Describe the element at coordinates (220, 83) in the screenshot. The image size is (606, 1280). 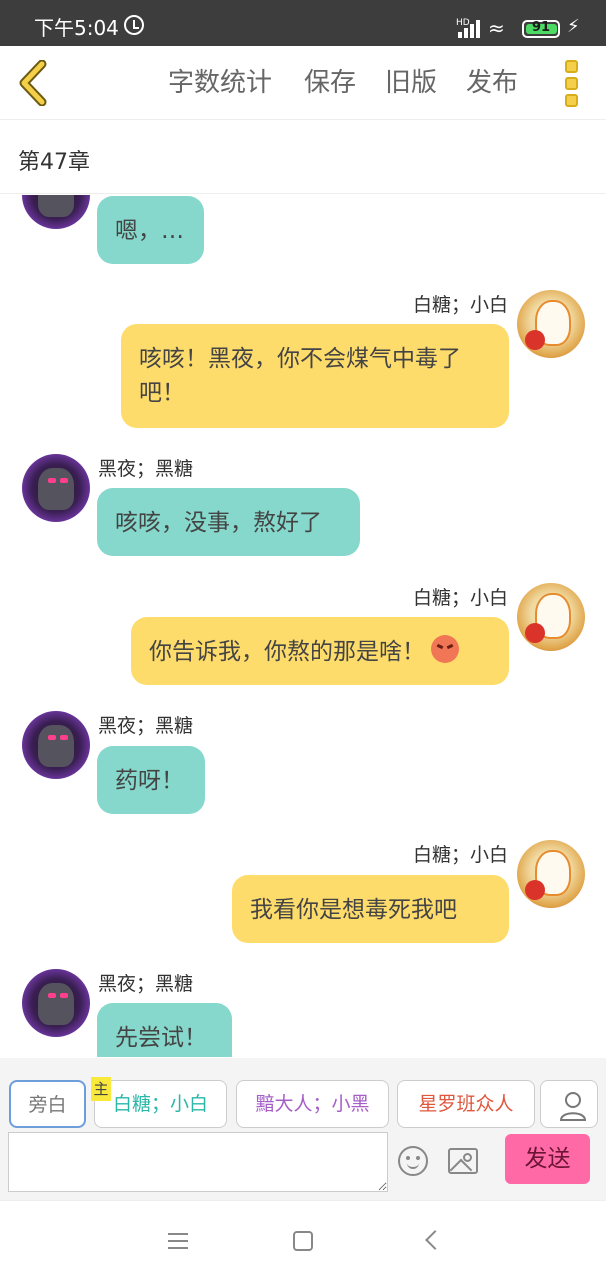
I see `word-count-button: 字数统计` at that location.